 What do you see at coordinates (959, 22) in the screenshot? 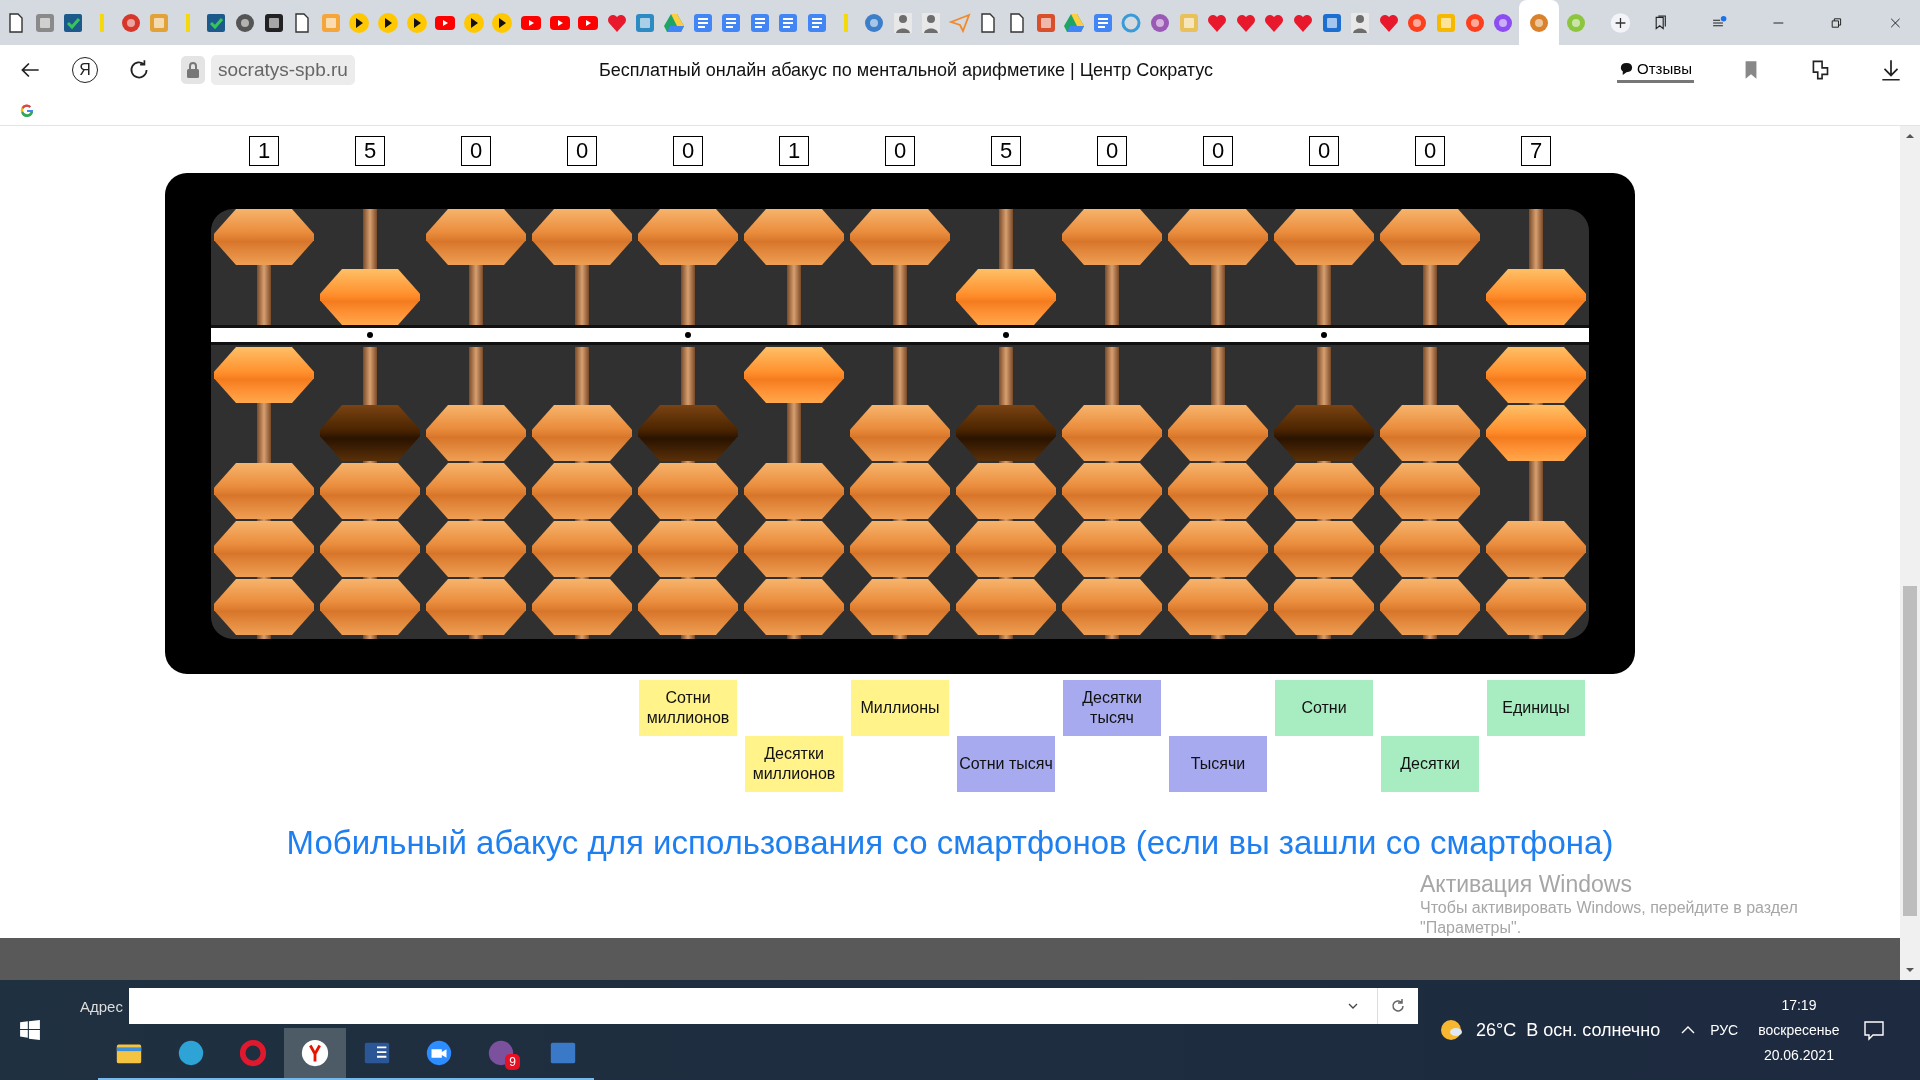
I see `plane-icon` at bounding box center [959, 22].